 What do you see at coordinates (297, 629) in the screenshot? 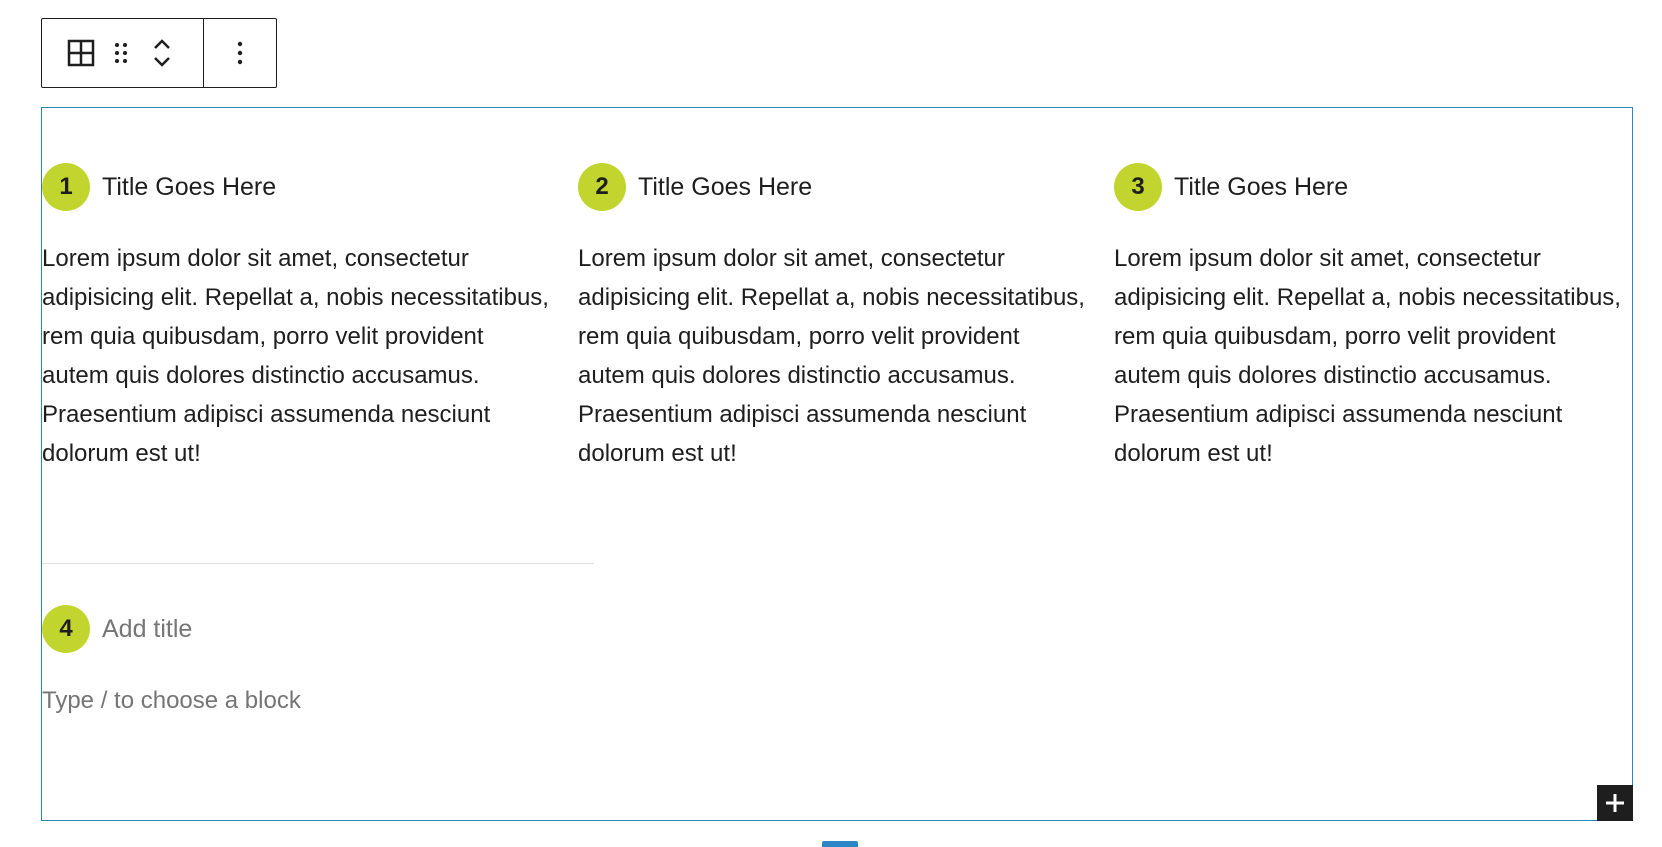
I see `item-header: 4 Add title` at bounding box center [297, 629].